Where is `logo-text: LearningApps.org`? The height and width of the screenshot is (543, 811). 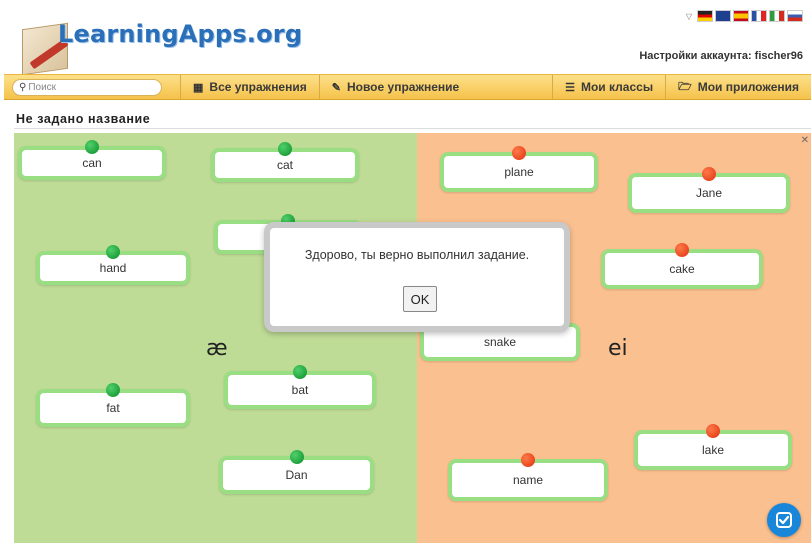 logo-text: LearningApps.org is located at coordinates (180, 34).